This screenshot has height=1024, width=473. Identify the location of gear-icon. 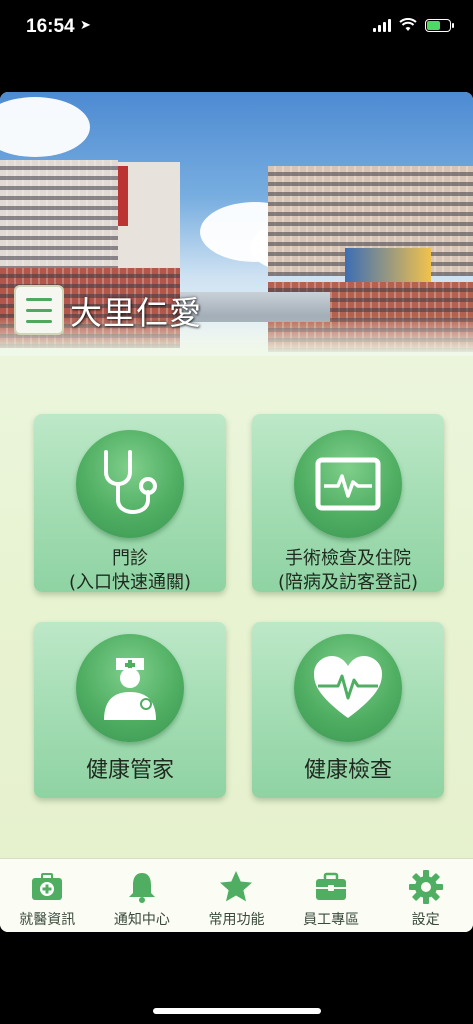
(425, 887).